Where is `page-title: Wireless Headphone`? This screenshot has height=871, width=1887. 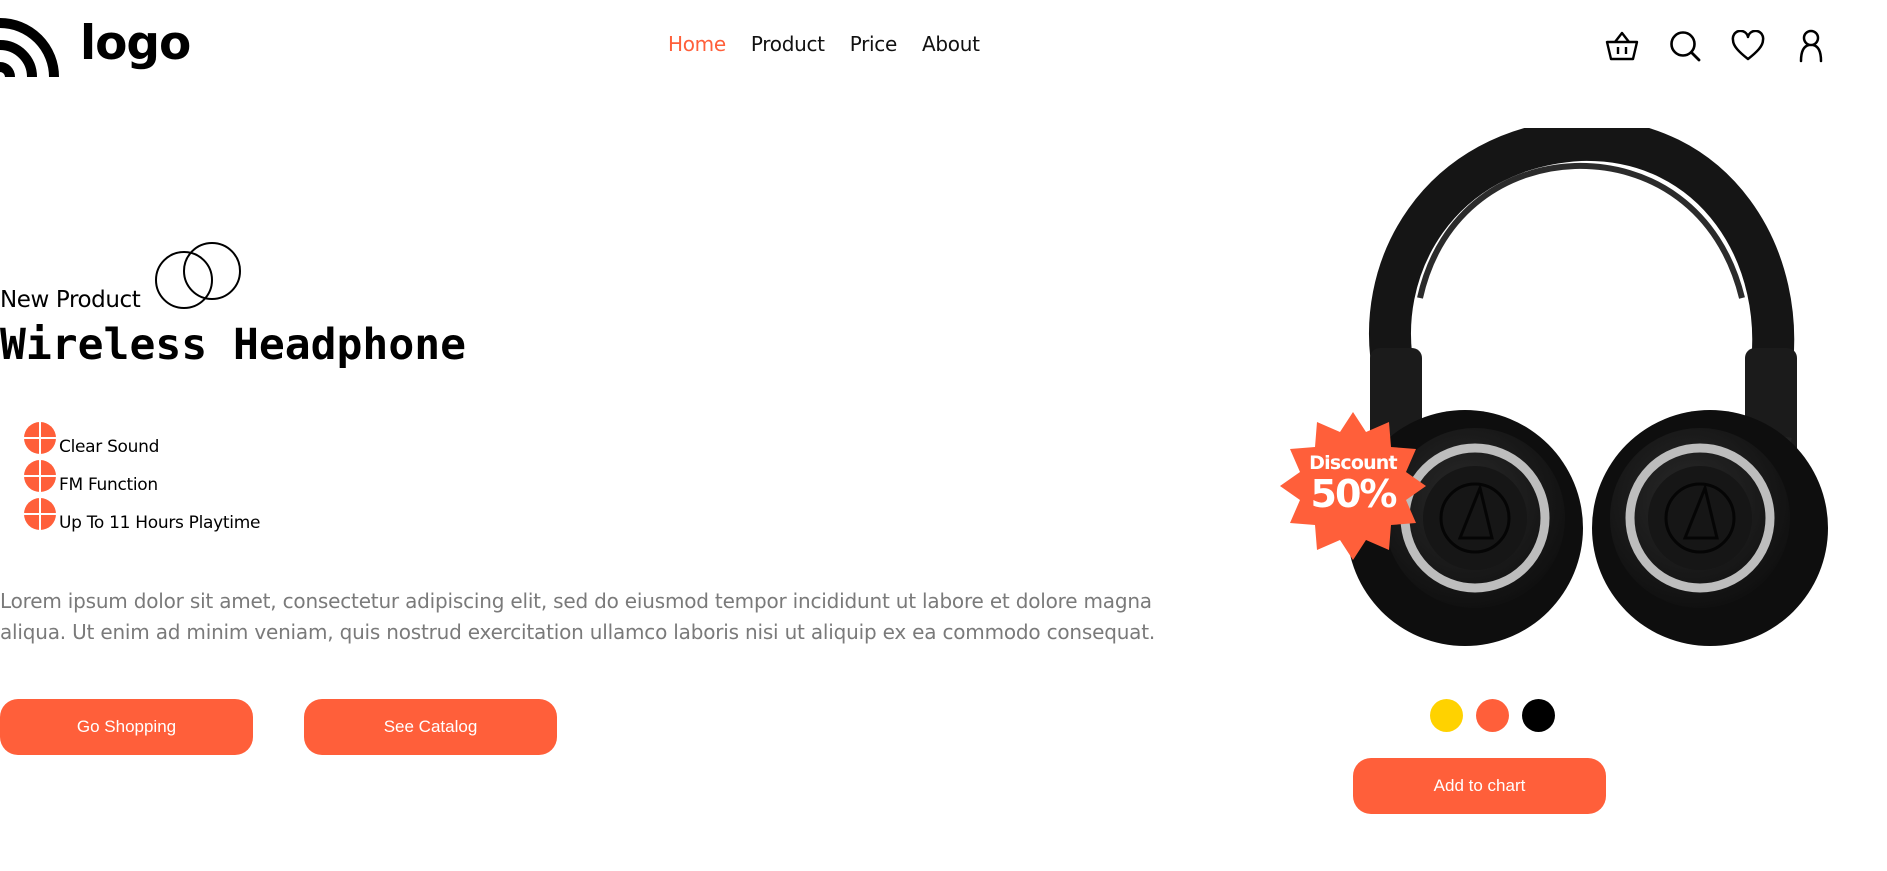
page-title: Wireless Headphone is located at coordinates (233, 345).